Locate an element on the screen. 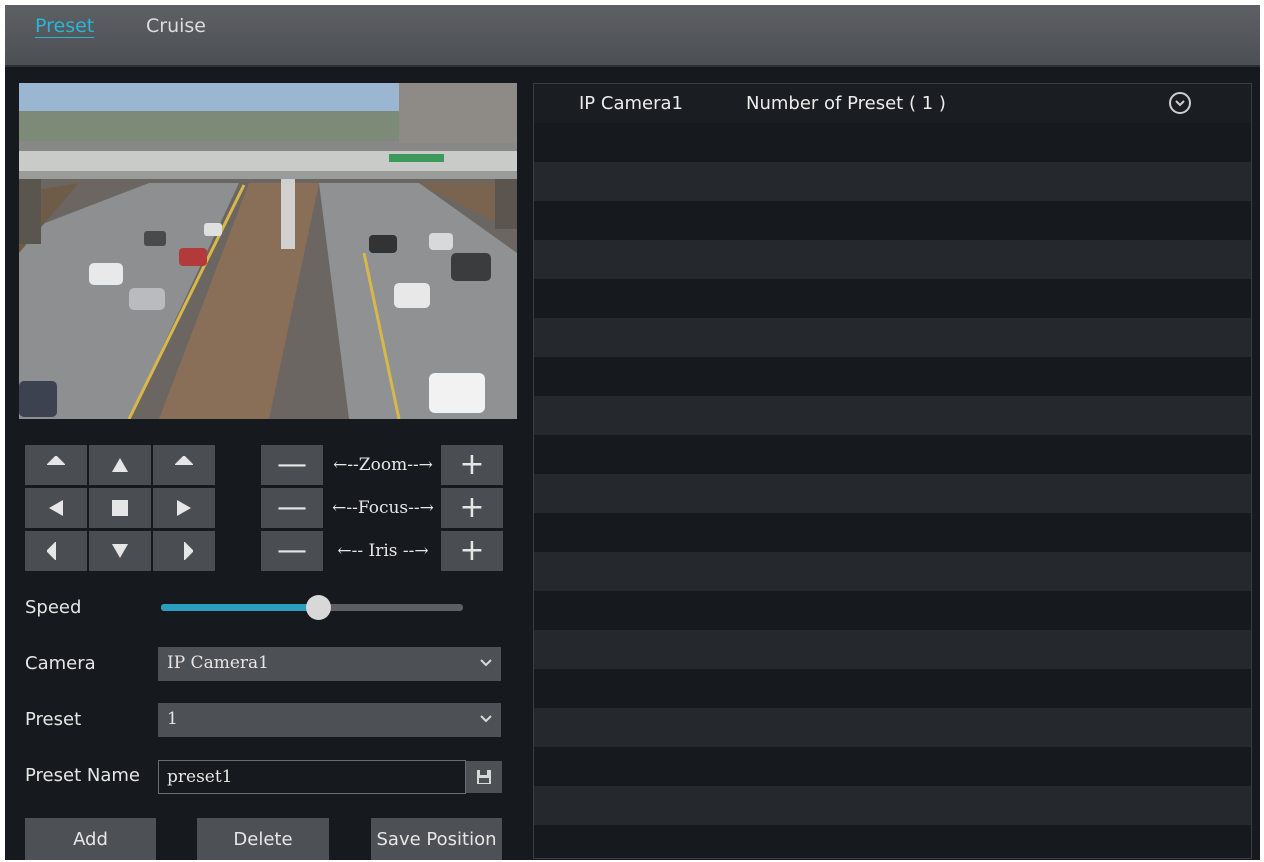 Image resolution: width=1264 pixels, height=862 pixels. tab-divider is located at coordinates (632, 66).